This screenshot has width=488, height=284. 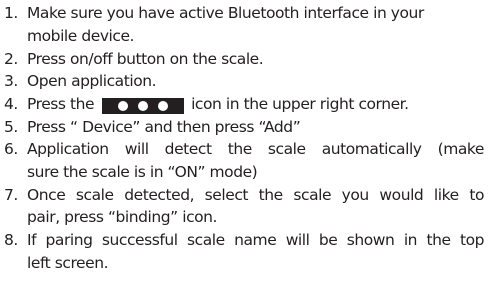 What do you see at coordinates (11, 149) in the screenshot?
I see `item-number: 6.` at bounding box center [11, 149].